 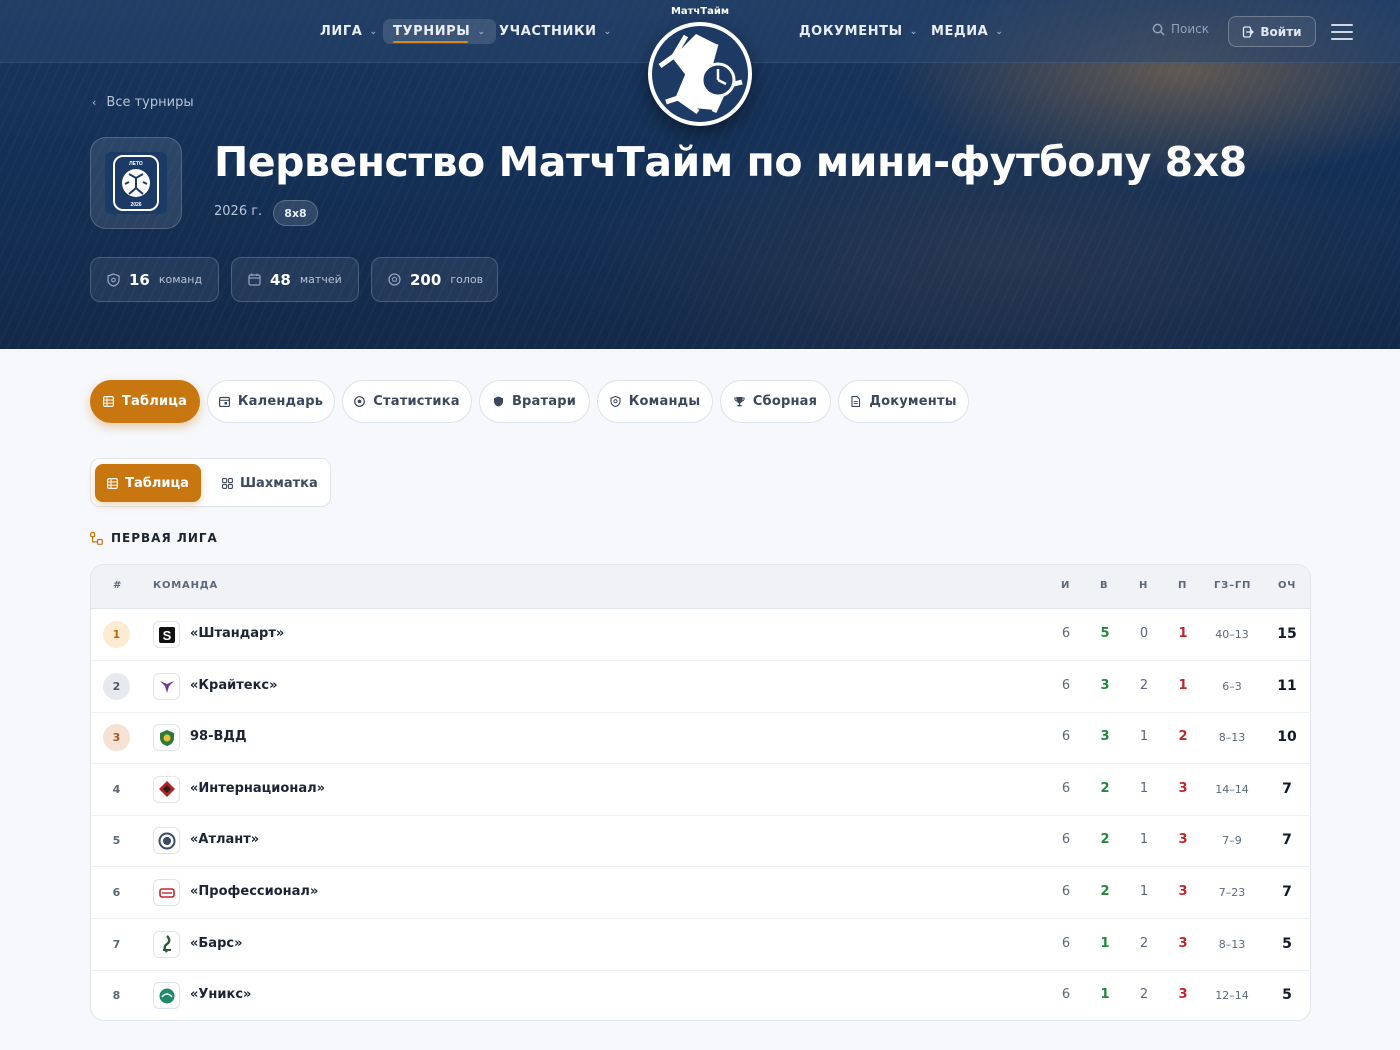 I want to click on table-row: 1 S «Штандарт» 6 5 0 1 40–13 15, so click(x=700, y=635).